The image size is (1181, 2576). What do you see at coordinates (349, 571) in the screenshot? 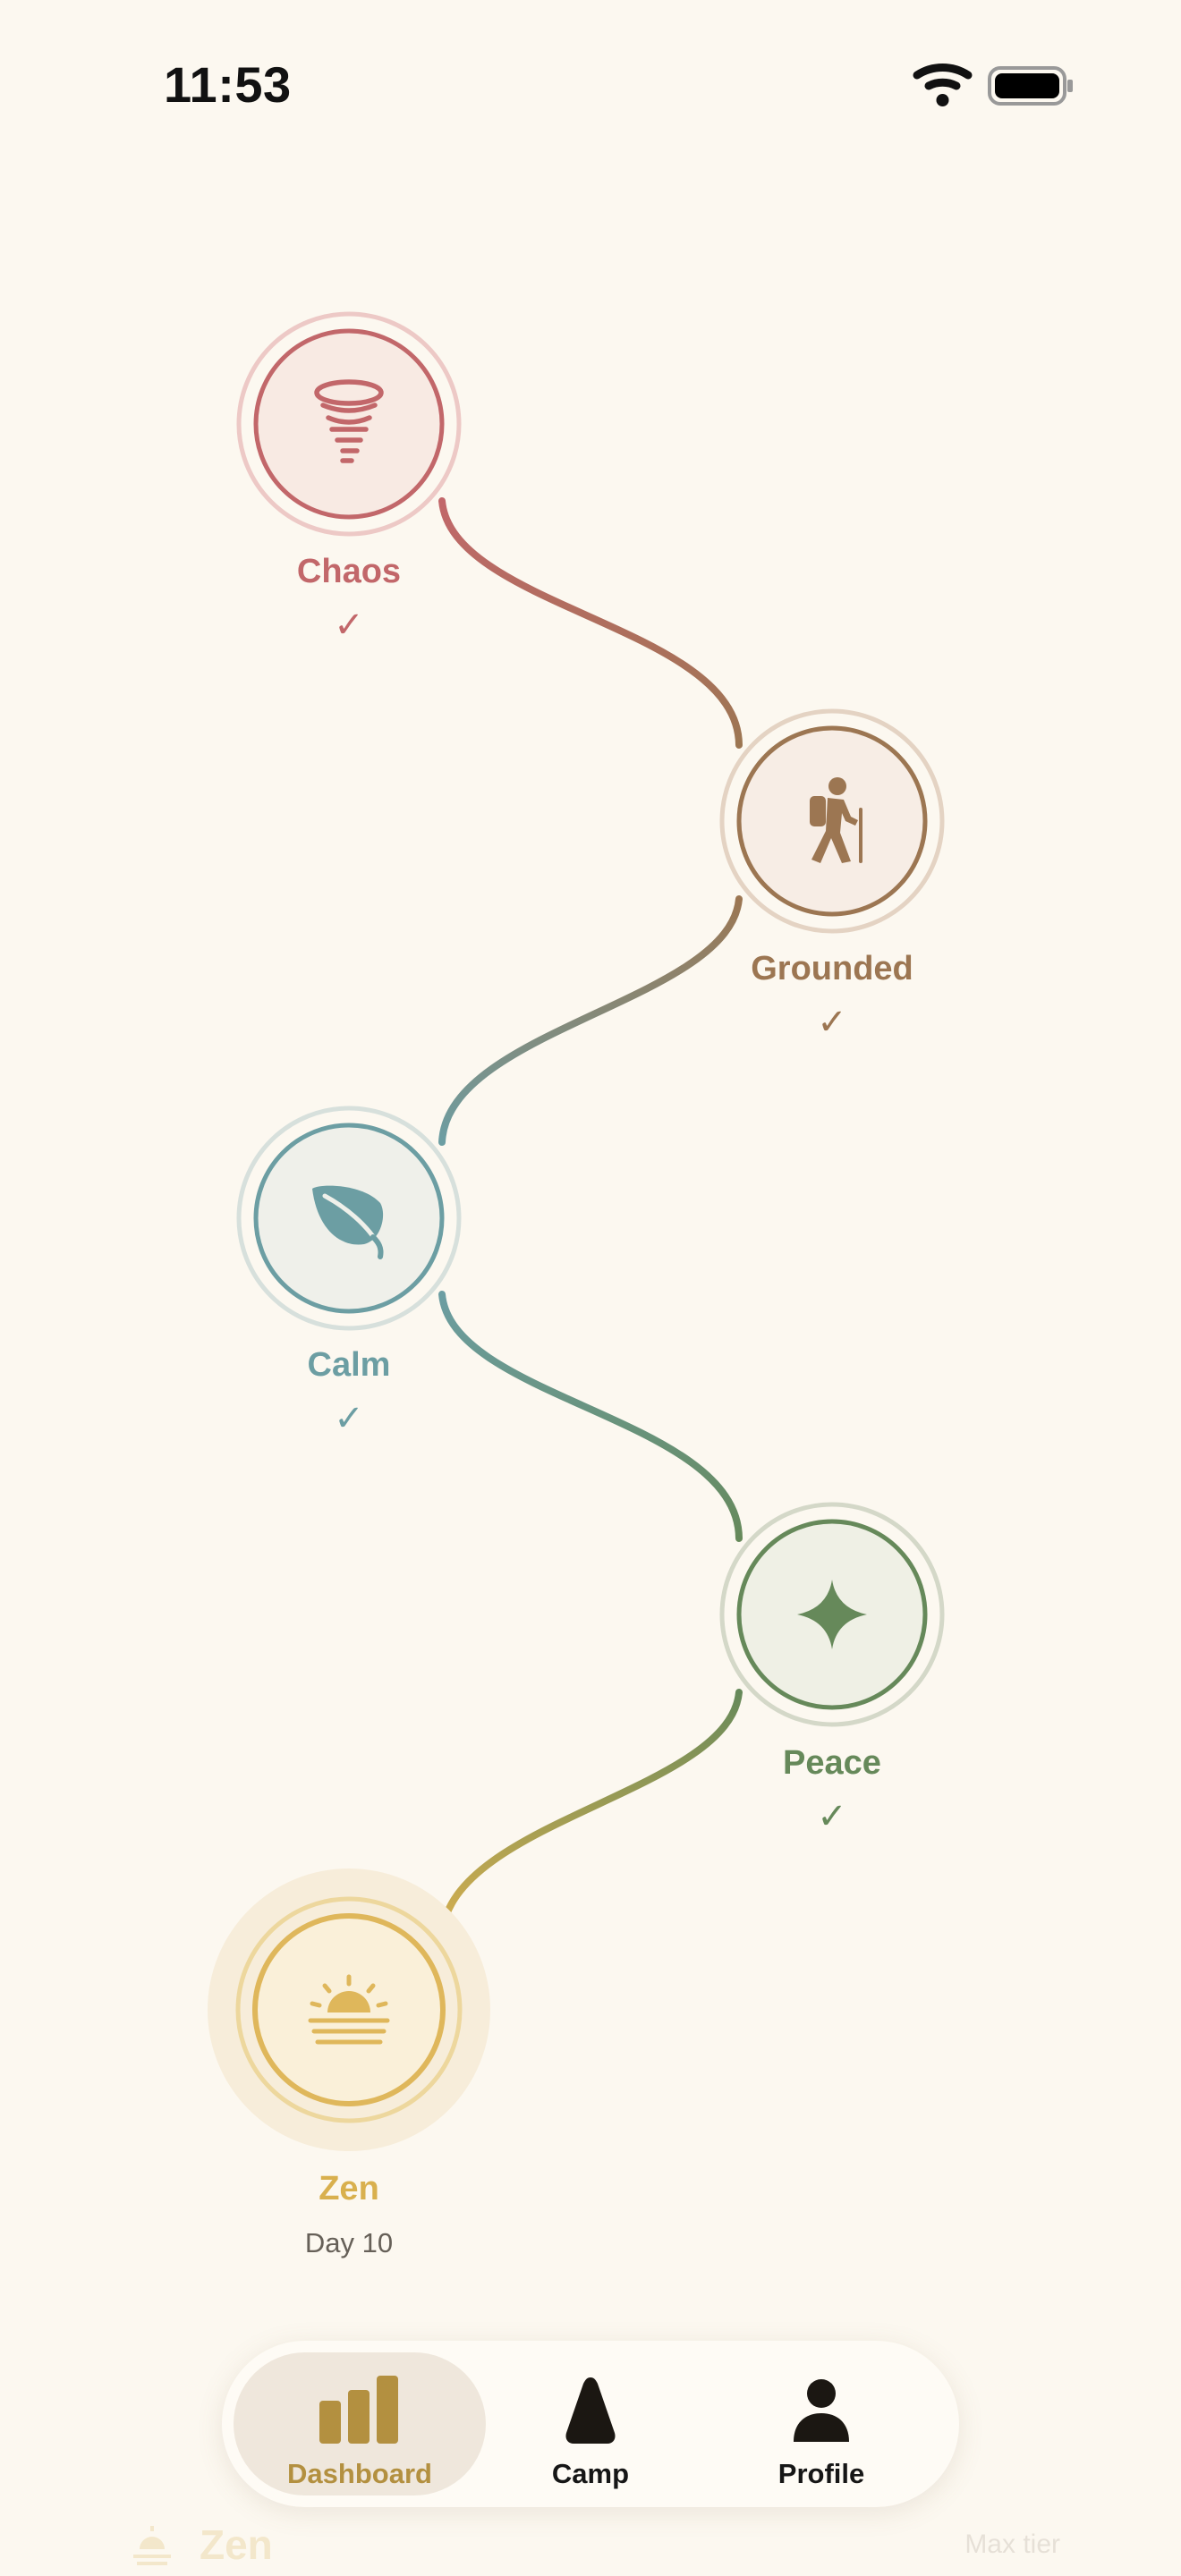
I see `stage-label-chaos: Chaos` at bounding box center [349, 571].